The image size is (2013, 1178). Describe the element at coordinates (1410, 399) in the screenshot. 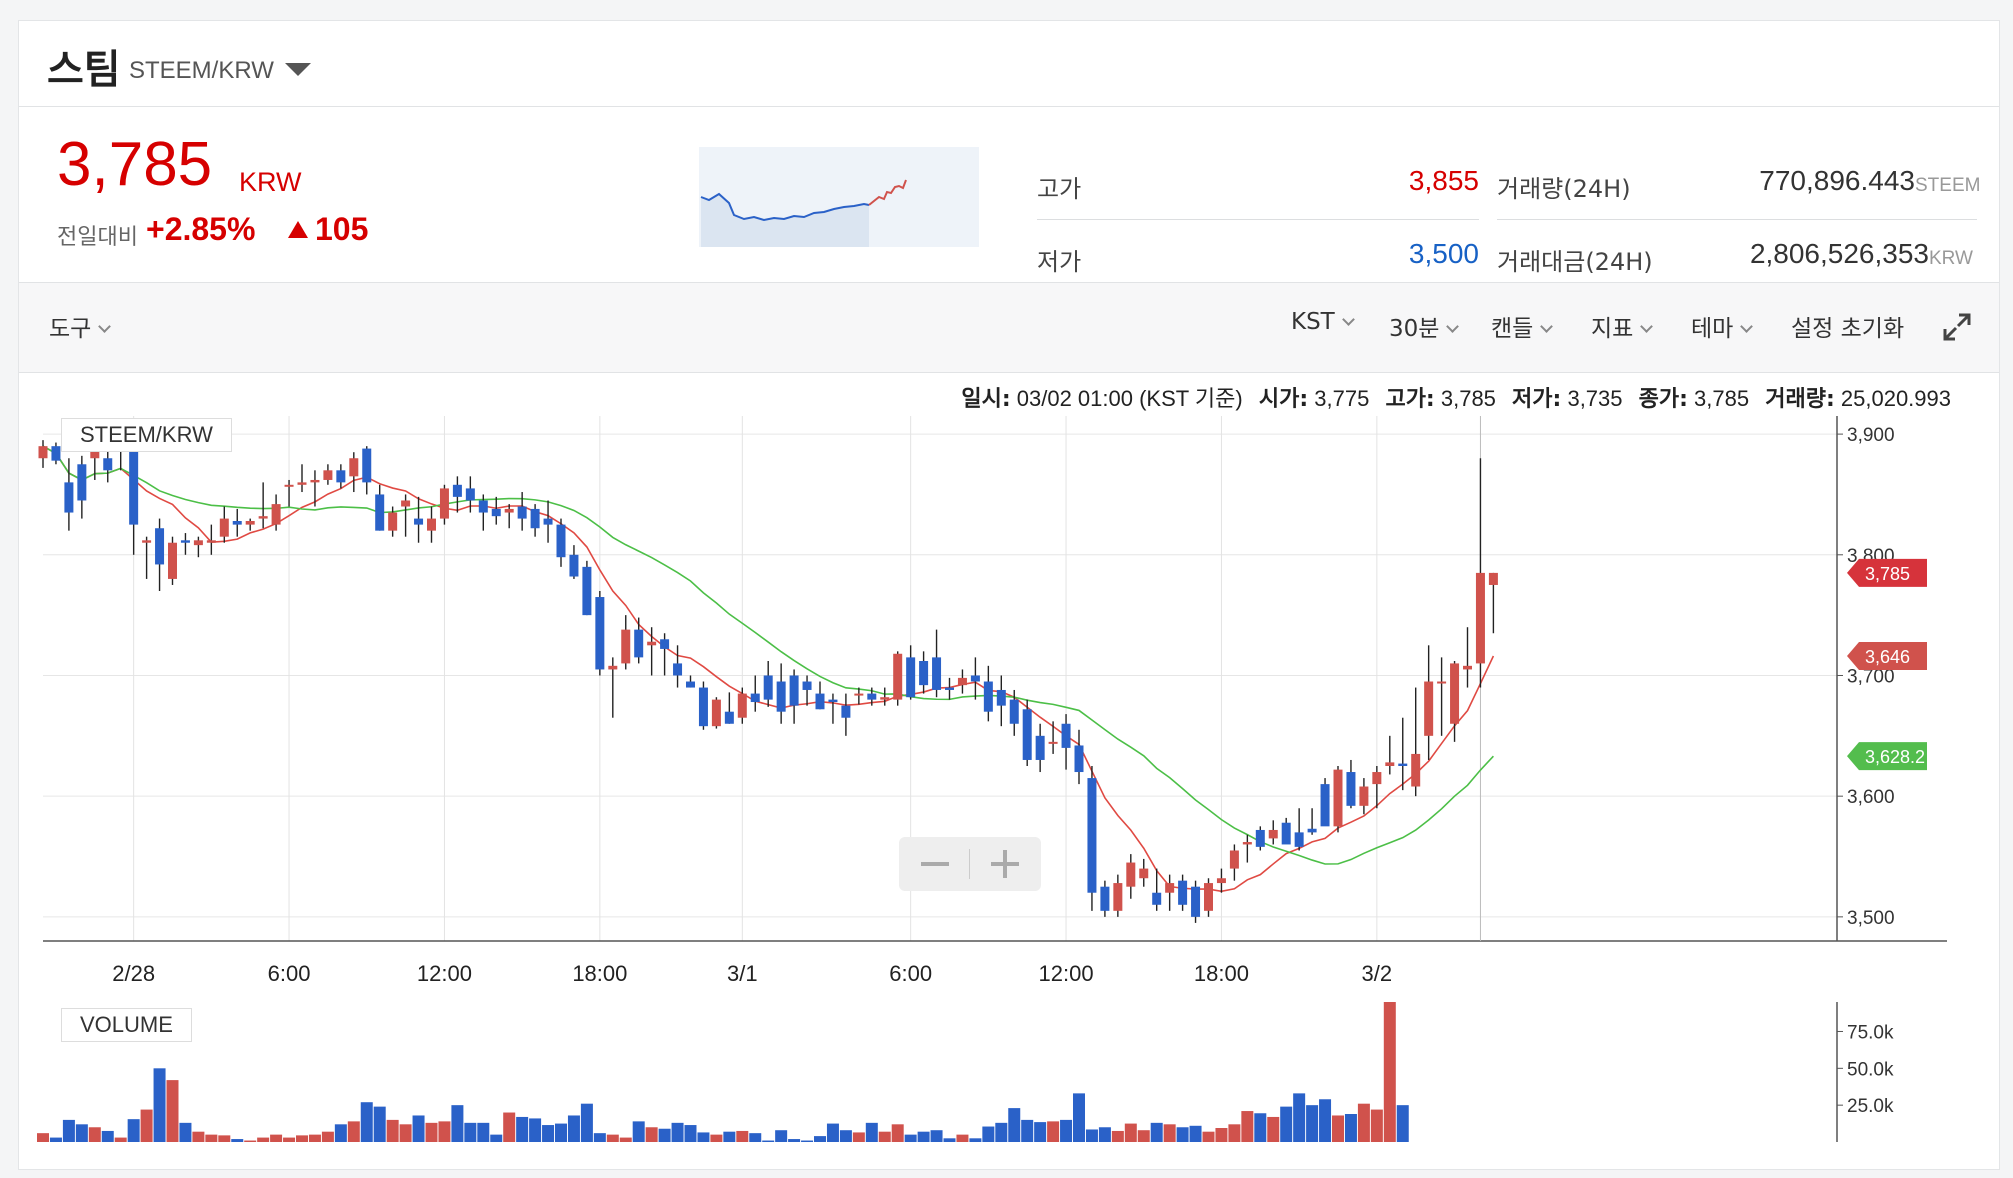

I see `info-high-label: 고가:` at that location.